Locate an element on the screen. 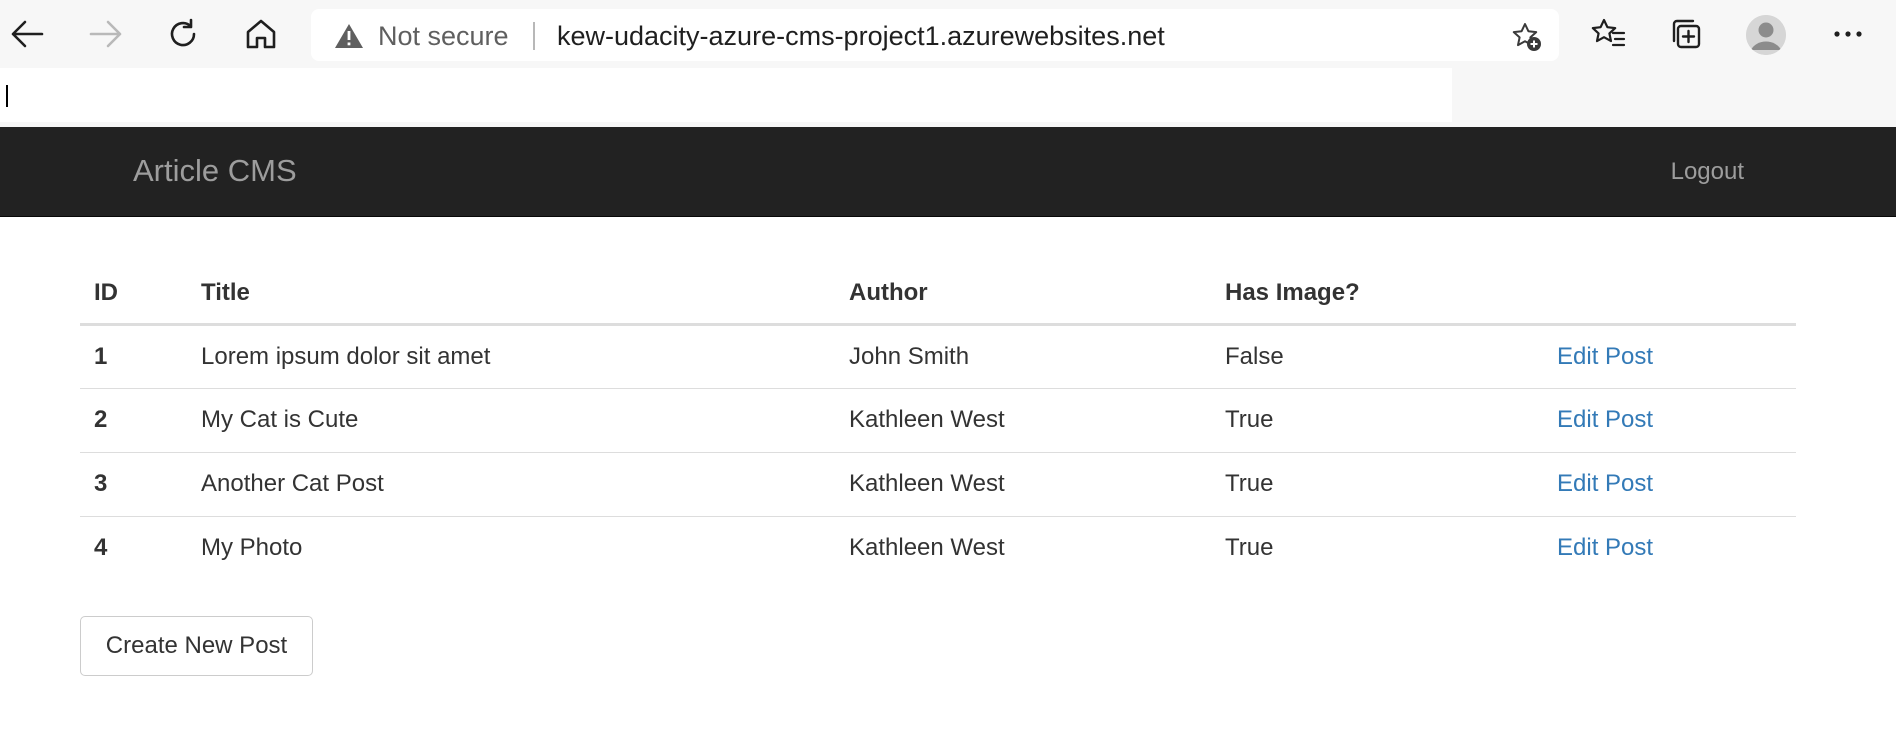 The height and width of the screenshot is (729, 1896). table-header-row: ID Title Author Has Image? is located at coordinates (938, 294).